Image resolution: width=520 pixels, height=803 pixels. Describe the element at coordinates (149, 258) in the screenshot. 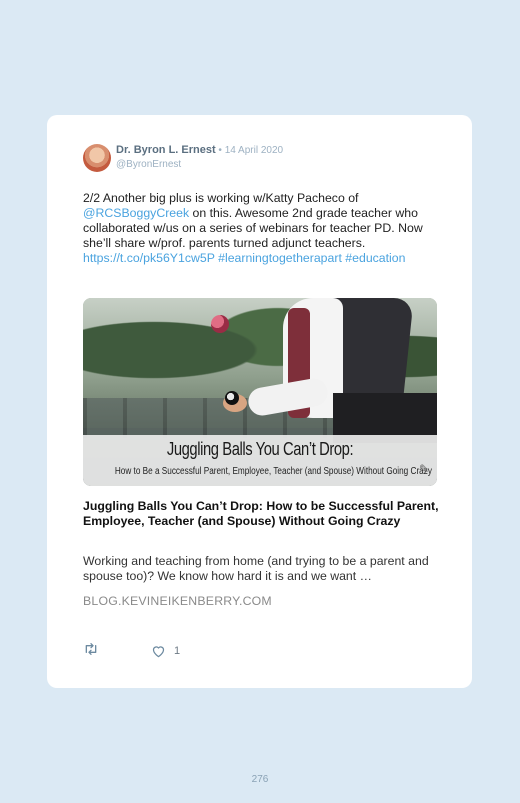

I see `url-link: https://t.co/pk56Y1cw5P` at that location.